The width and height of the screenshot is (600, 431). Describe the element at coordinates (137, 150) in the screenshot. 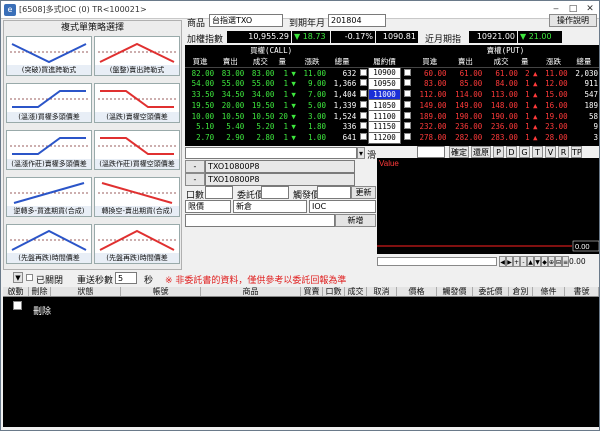

I see `strategy-tile: (溫跌作莊)買權空頭價差` at that location.